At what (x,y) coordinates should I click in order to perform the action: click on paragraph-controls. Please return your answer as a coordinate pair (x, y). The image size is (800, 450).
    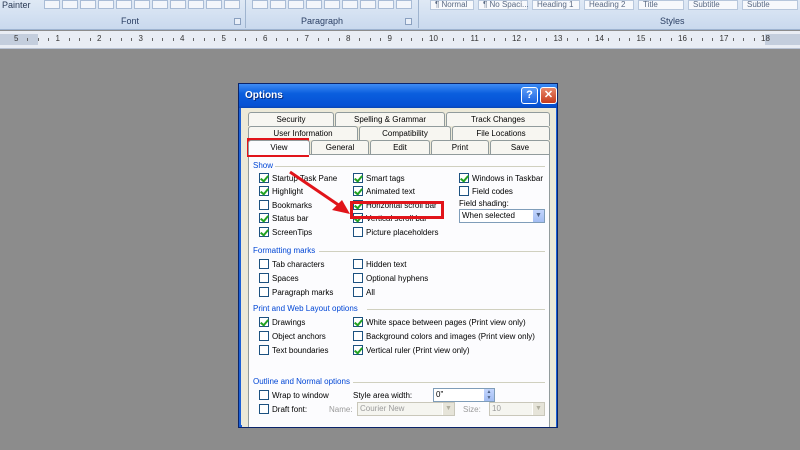
    Looking at the image, I should click on (332, 5).